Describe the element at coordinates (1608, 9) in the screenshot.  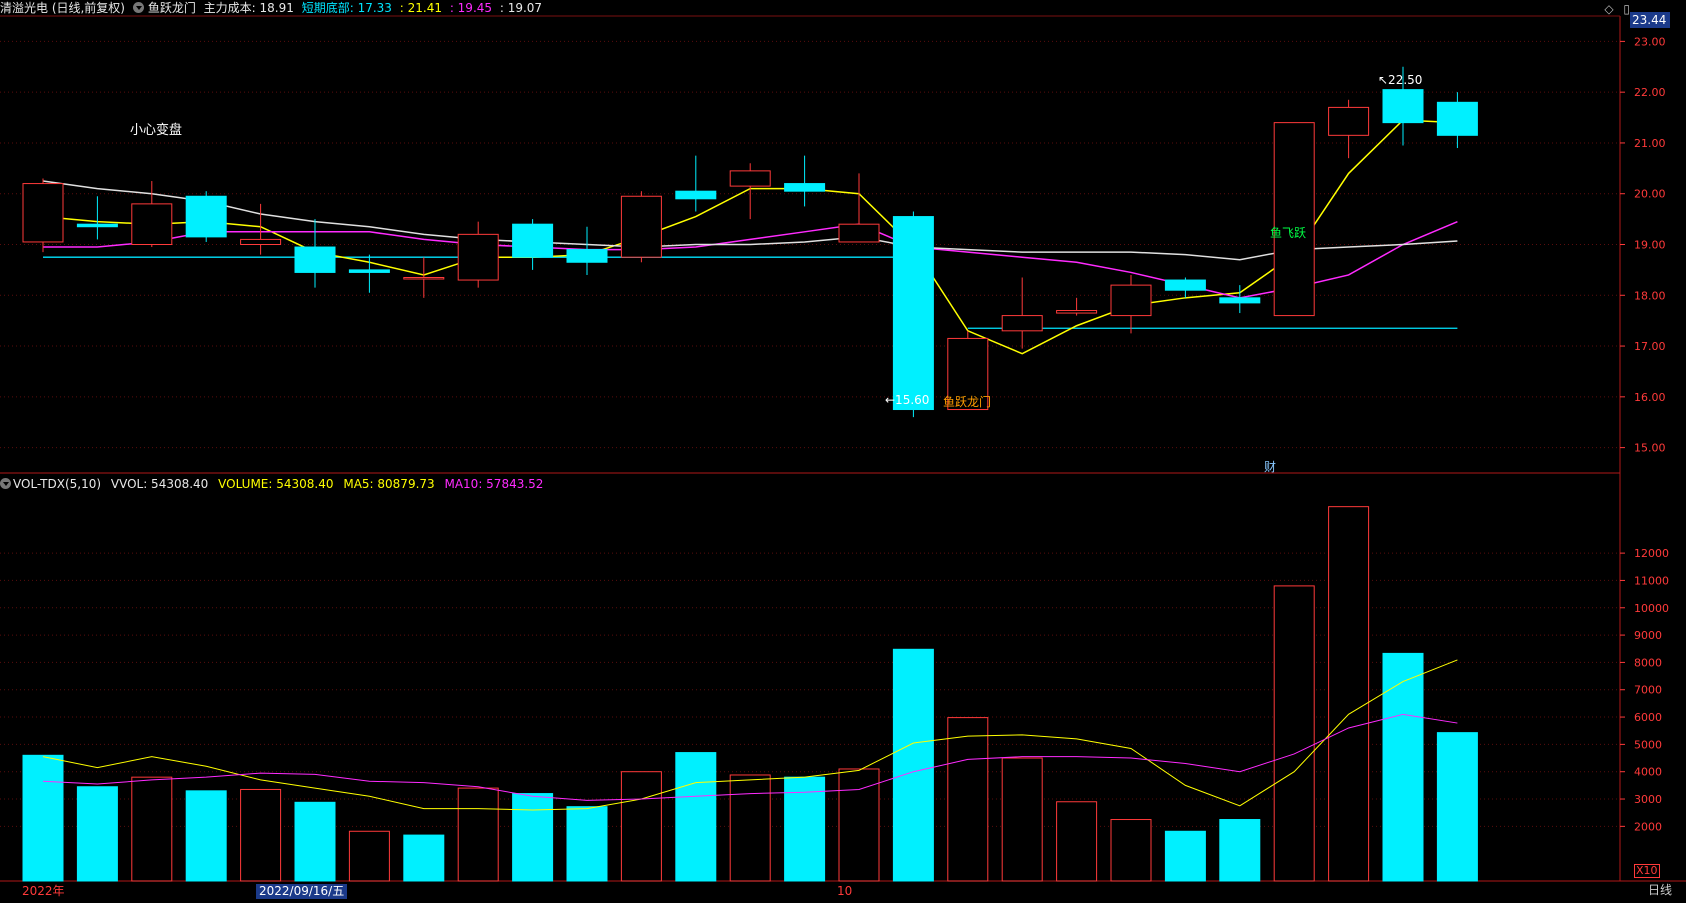
I see `diamond-icon: ◇` at that location.